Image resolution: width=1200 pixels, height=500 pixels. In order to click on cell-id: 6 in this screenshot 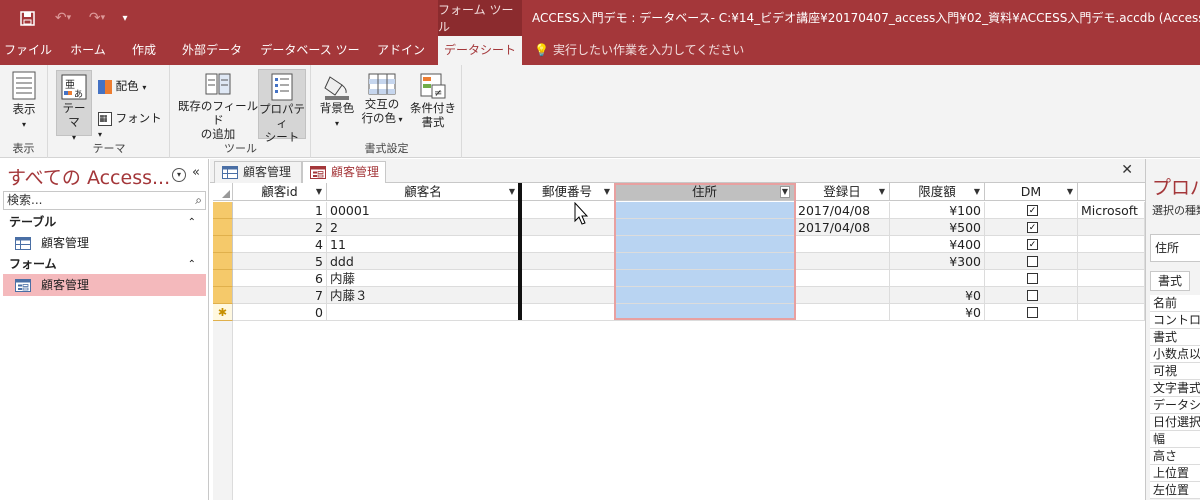, I will do `click(280, 278)`.